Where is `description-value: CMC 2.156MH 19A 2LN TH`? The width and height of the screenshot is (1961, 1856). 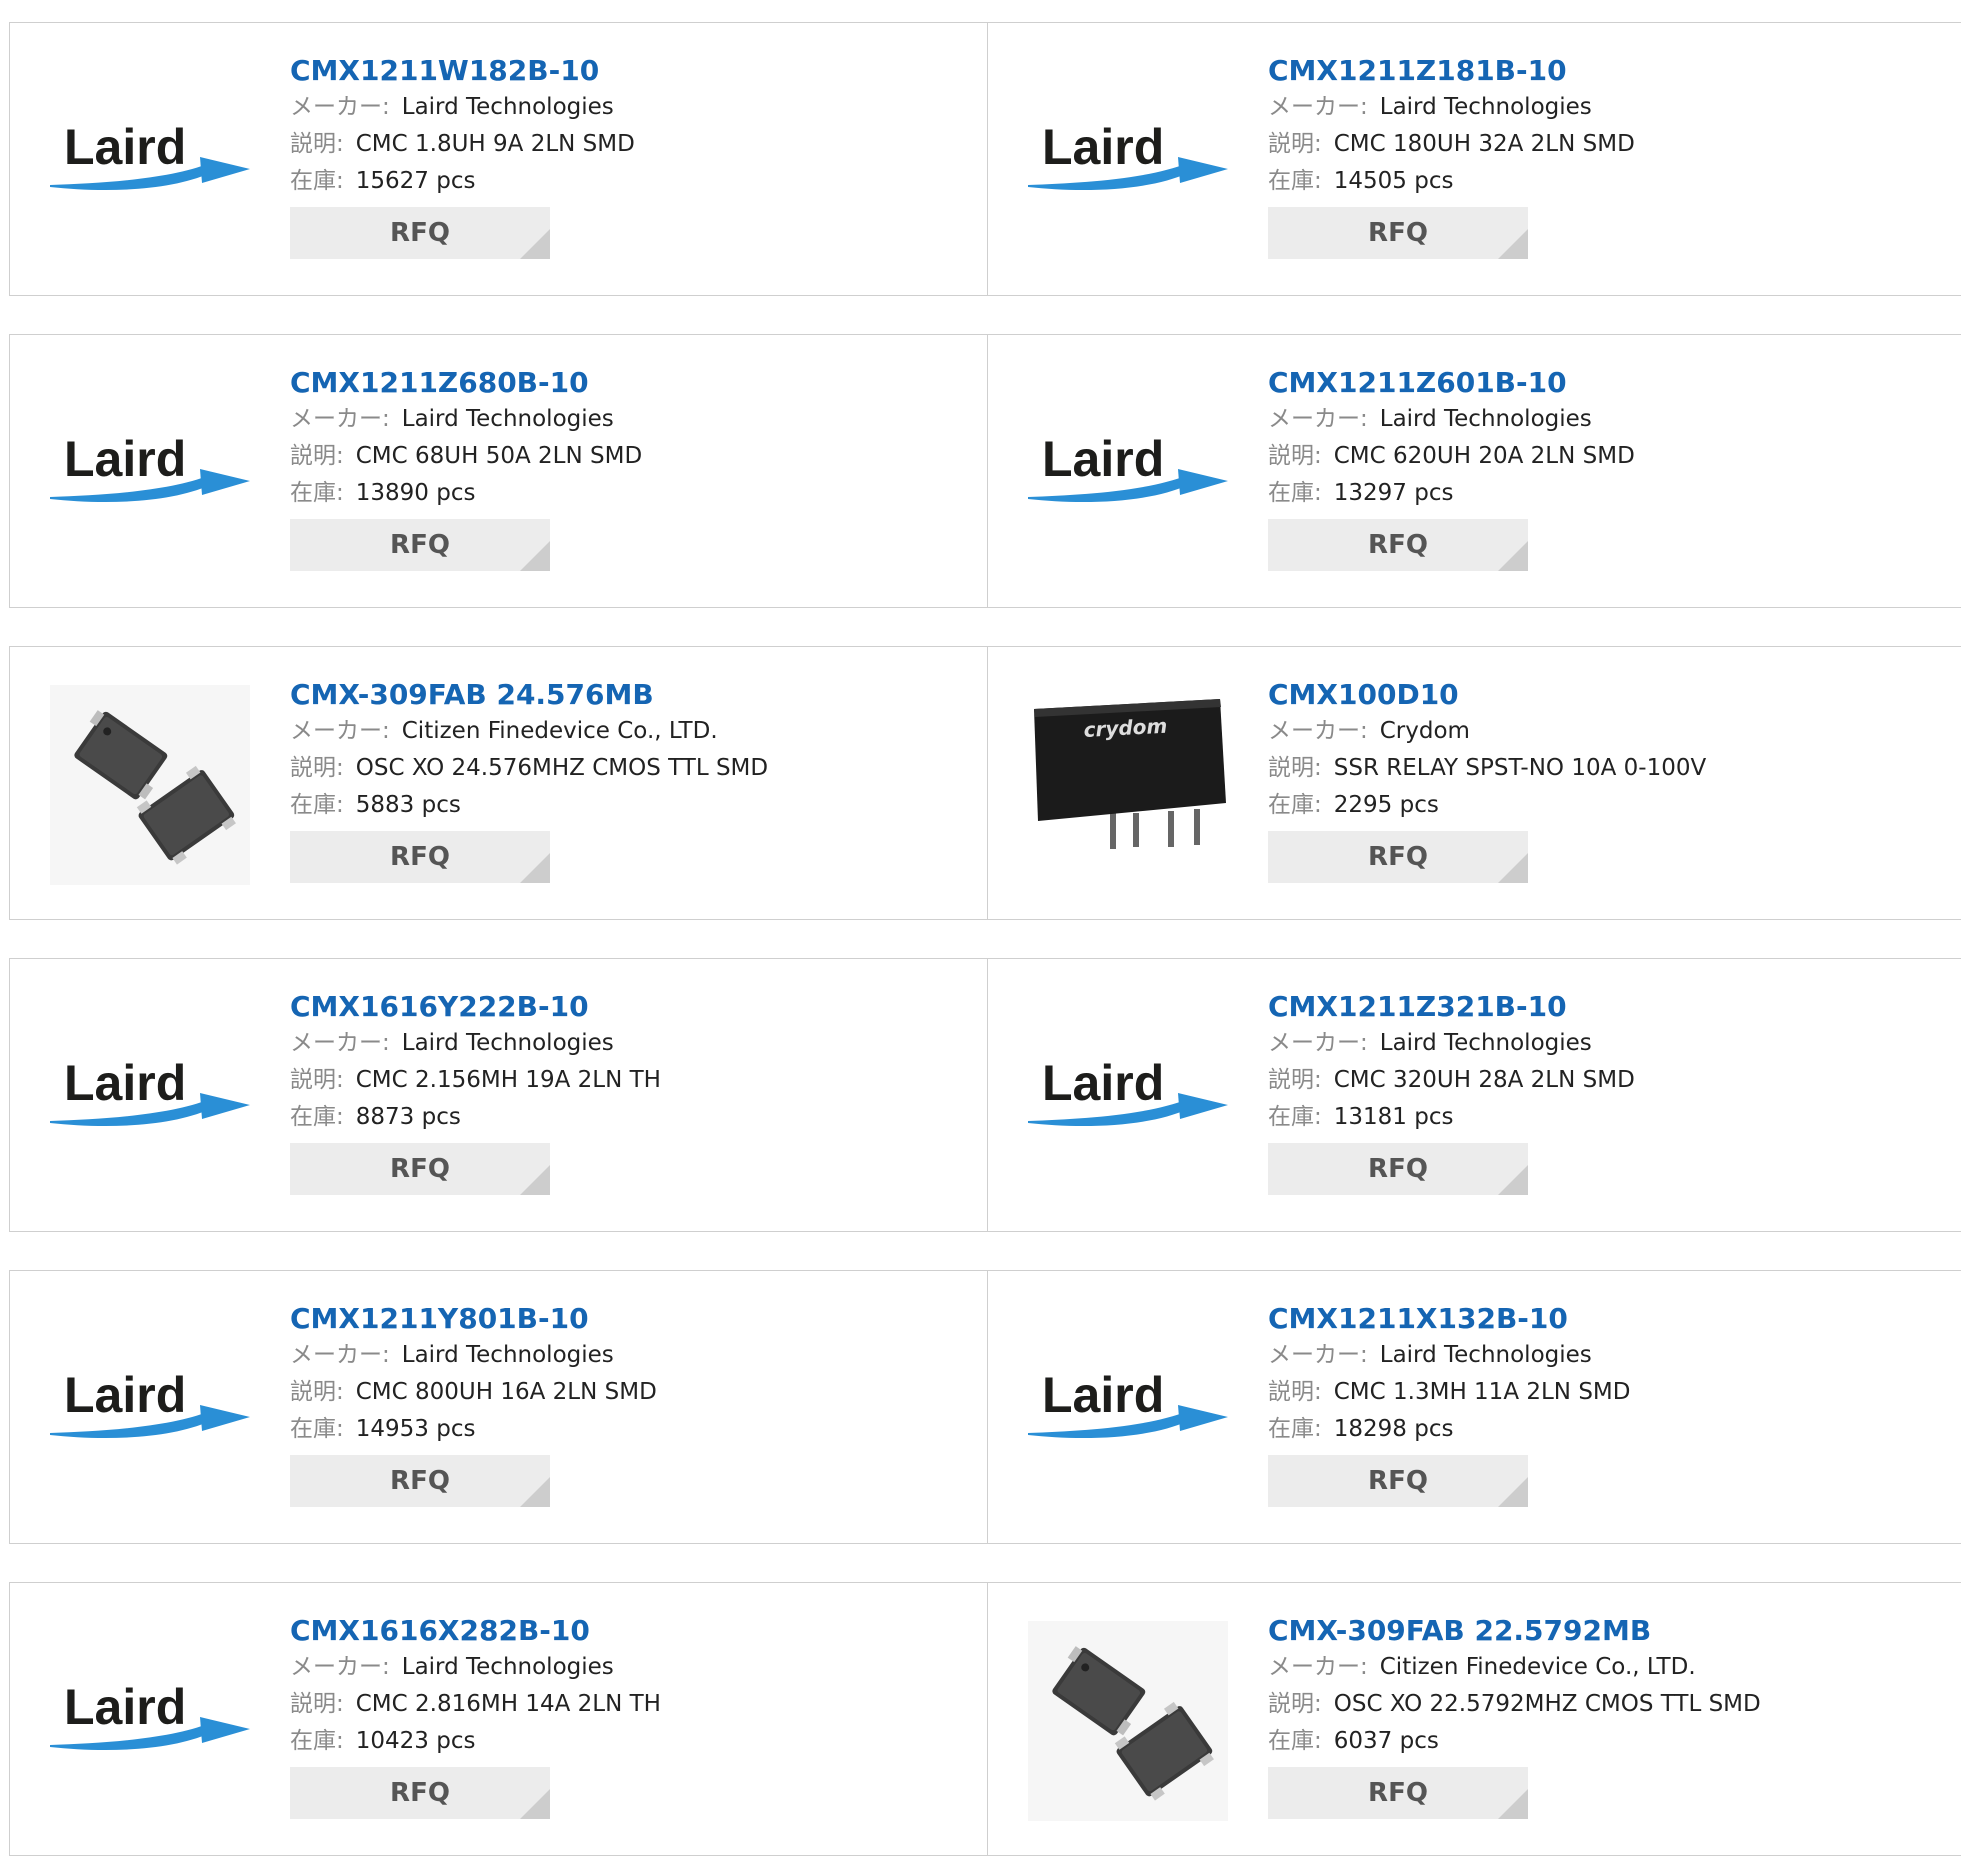
description-value: CMC 2.156MH 19A 2LN TH is located at coordinates (508, 1080).